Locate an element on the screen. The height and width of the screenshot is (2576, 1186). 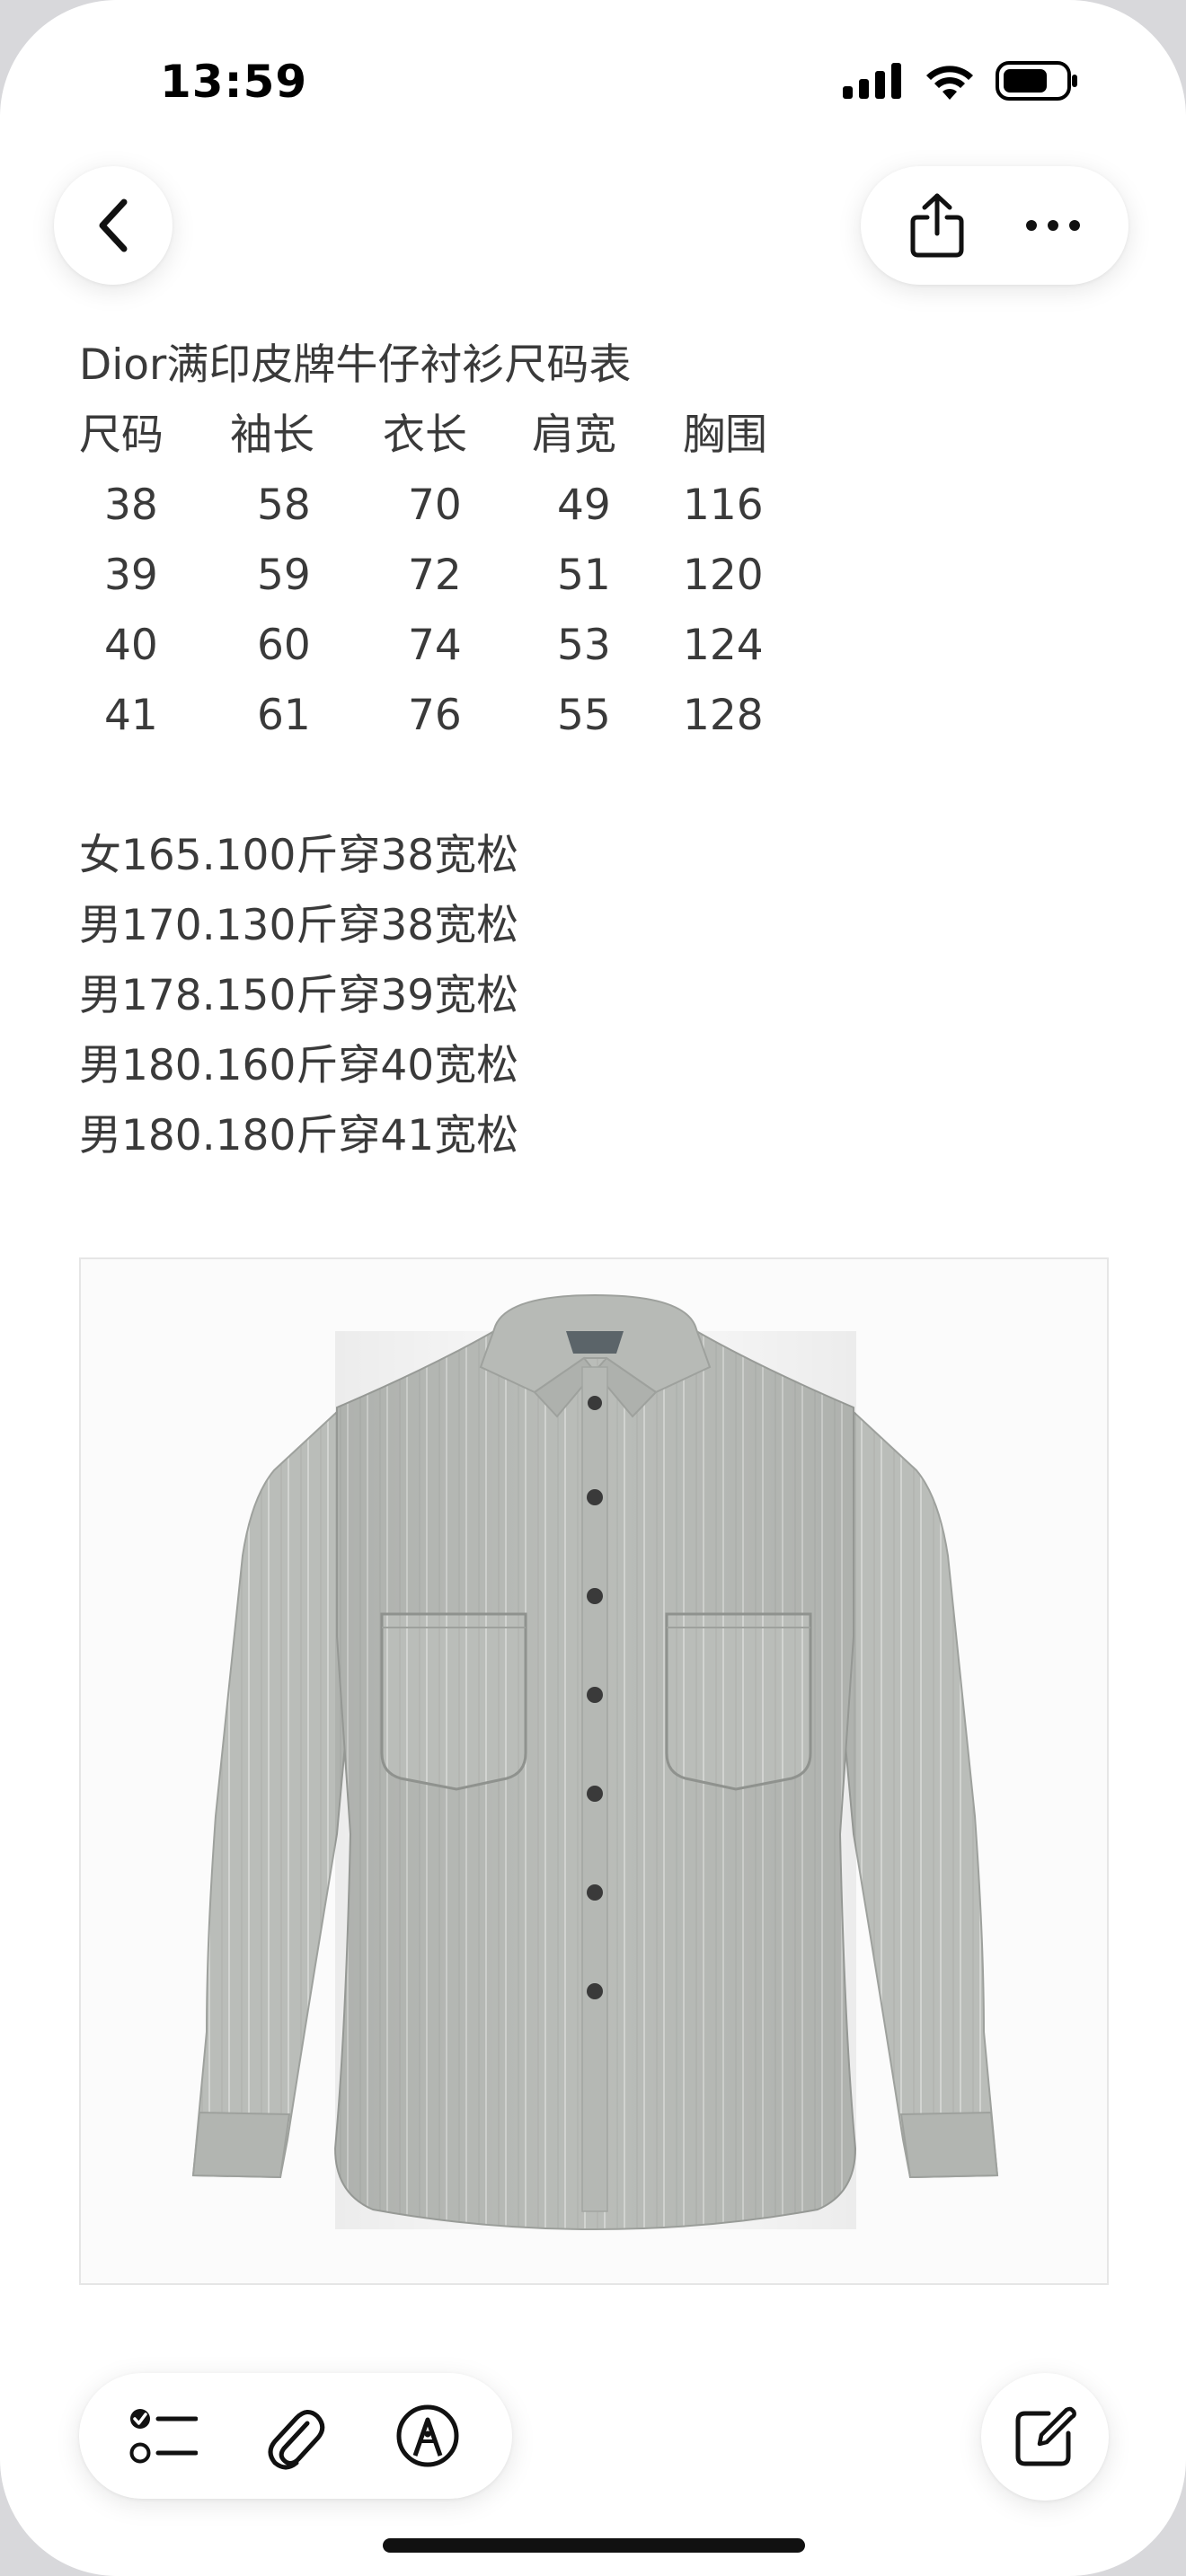
paperclip-icon is located at coordinates (296, 2440).